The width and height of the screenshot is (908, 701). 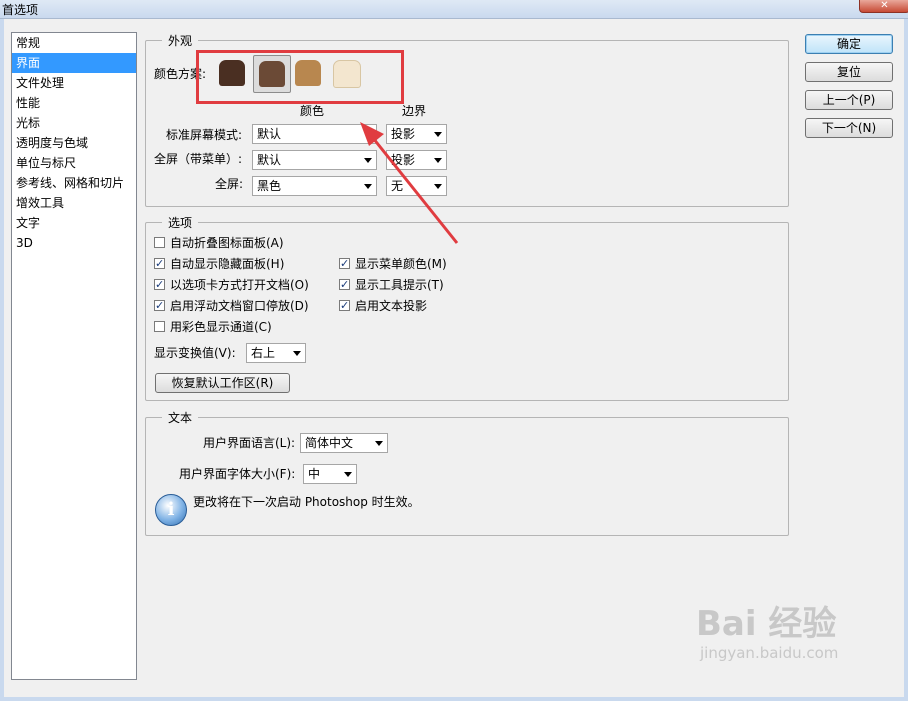 I want to click on reset-workspace-button: 恢复默认工作区(R), so click(x=222, y=383).